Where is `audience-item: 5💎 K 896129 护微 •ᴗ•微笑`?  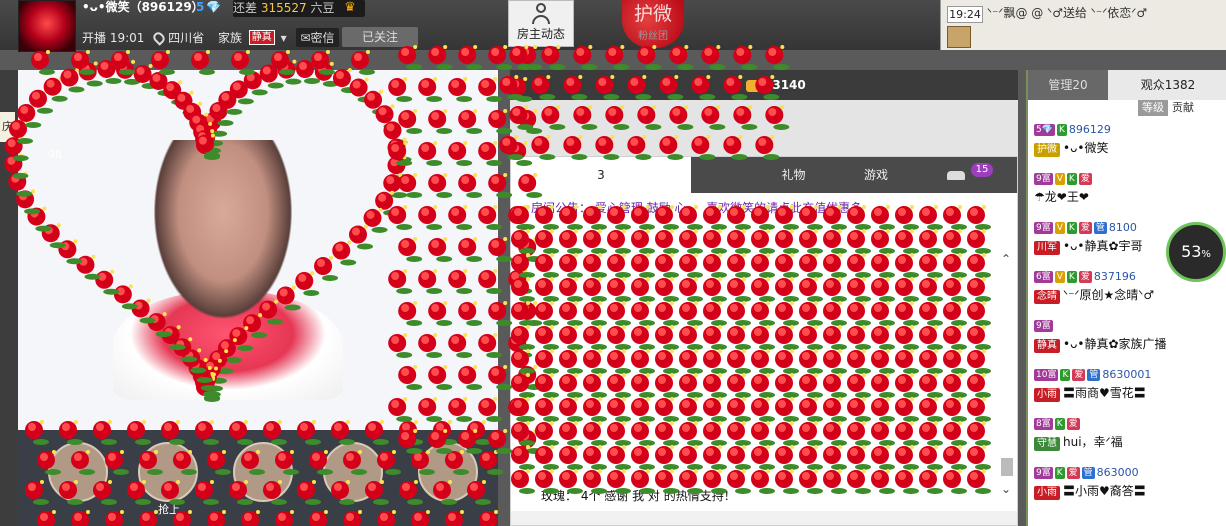 audience-item: 5💎 K 896129 护微 •ᴗ•微笑 is located at coordinates (1127, 146).